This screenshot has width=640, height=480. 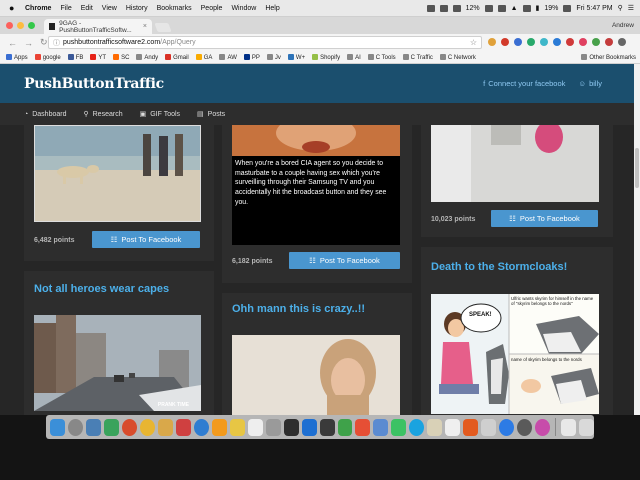 What do you see at coordinates (272, 8) in the screenshot?
I see `menu-help: Help` at bounding box center [272, 8].